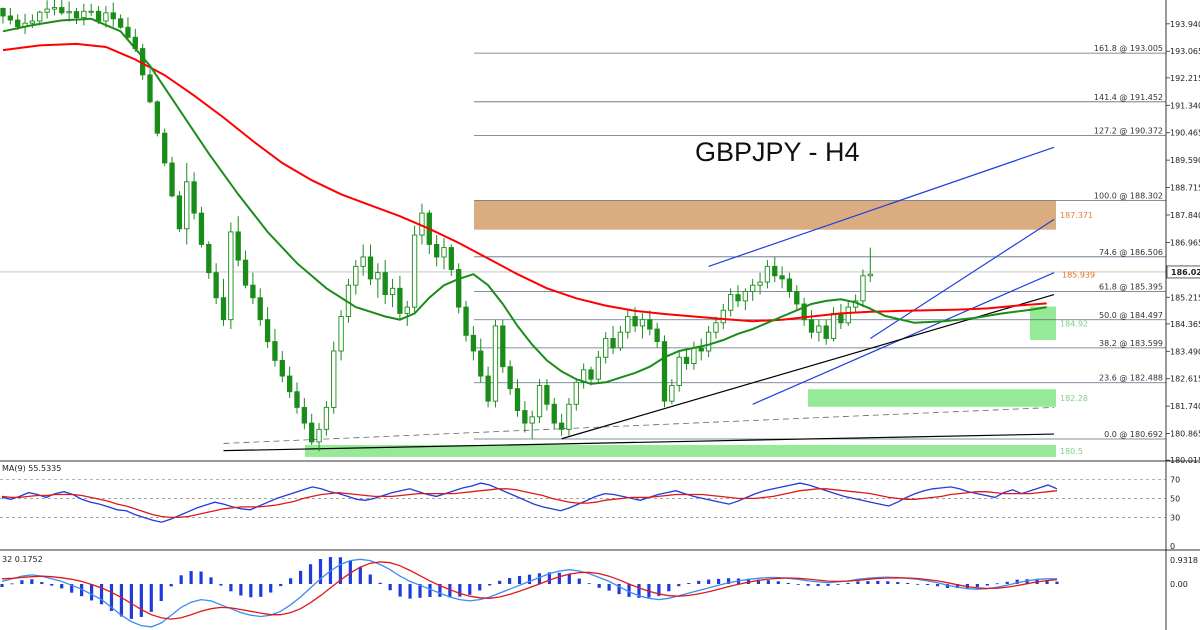  What do you see at coordinates (1128, 131) in the screenshot?
I see `fib-level-label: 127.2 @ 190.372` at bounding box center [1128, 131].